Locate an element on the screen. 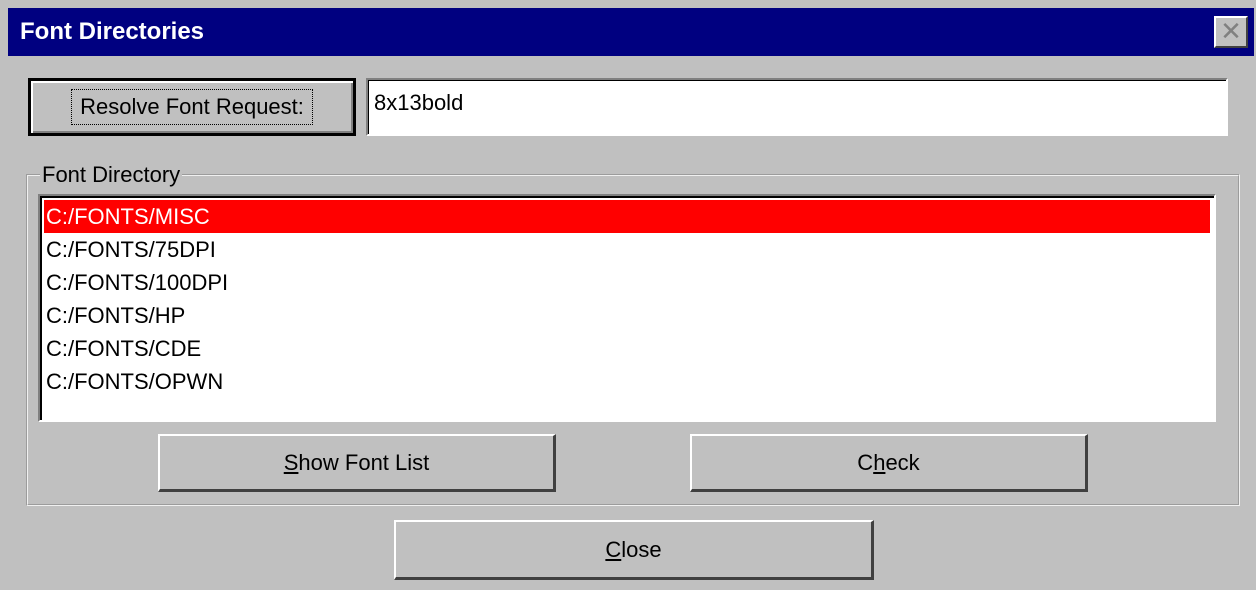 The image size is (1256, 590). check-button: Check is located at coordinates (889, 463).